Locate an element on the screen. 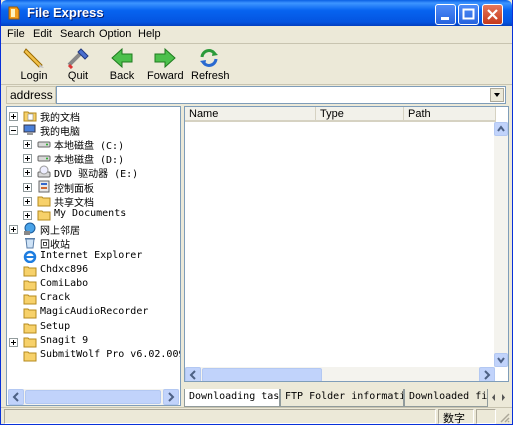  quit-button: Quit is located at coordinates (78, 65).